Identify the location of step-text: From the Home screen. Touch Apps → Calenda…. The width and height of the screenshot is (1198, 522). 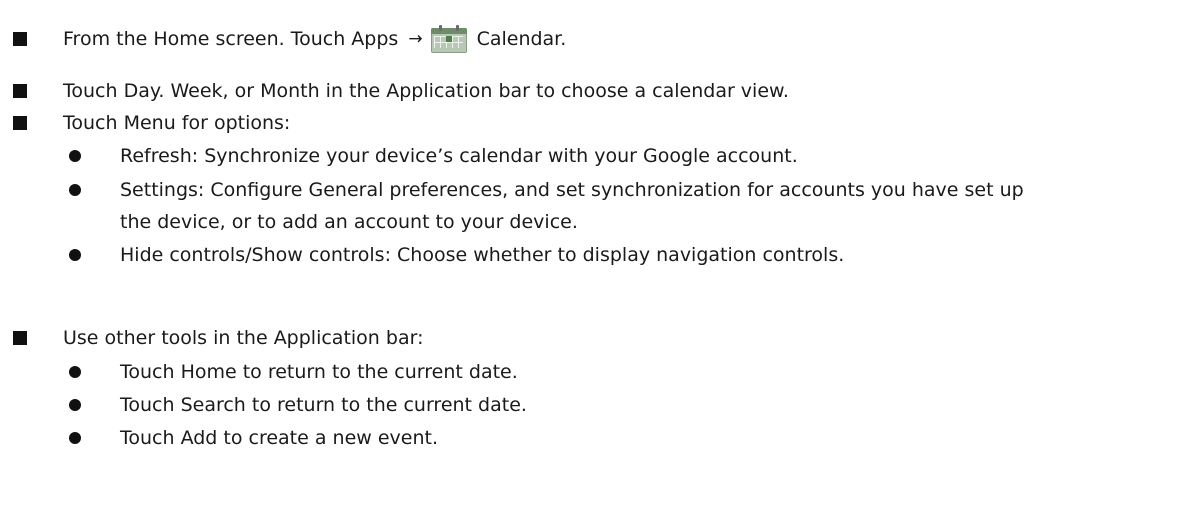
(314, 39).